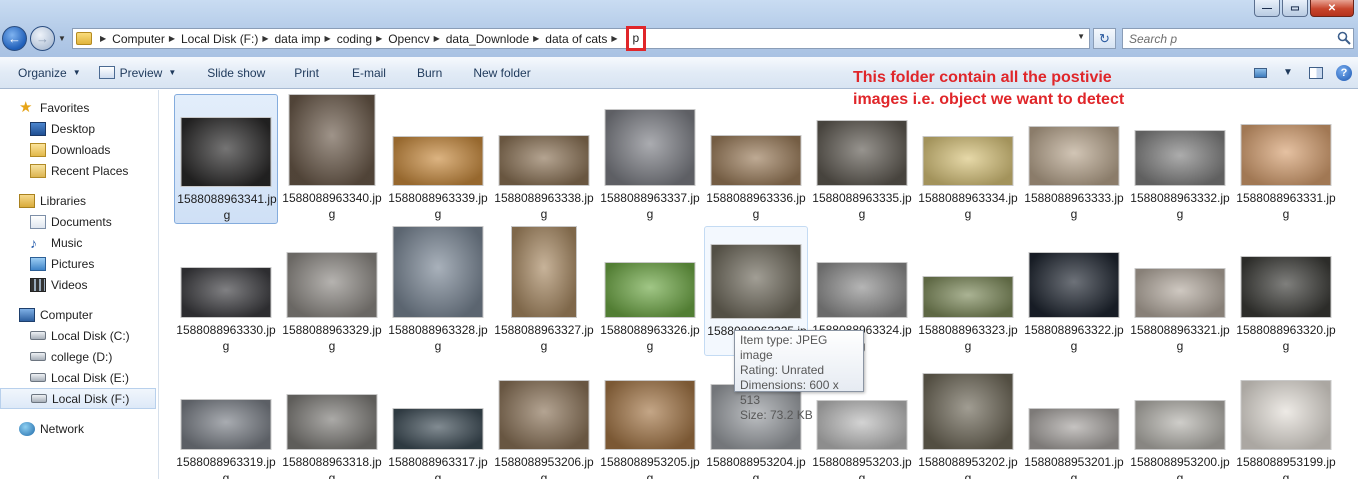 Image resolution: width=1358 pixels, height=479 pixels. Describe the element at coordinates (332, 291) in the screenshot. I see `file-tile: 1588088963329.jpg` at that location.